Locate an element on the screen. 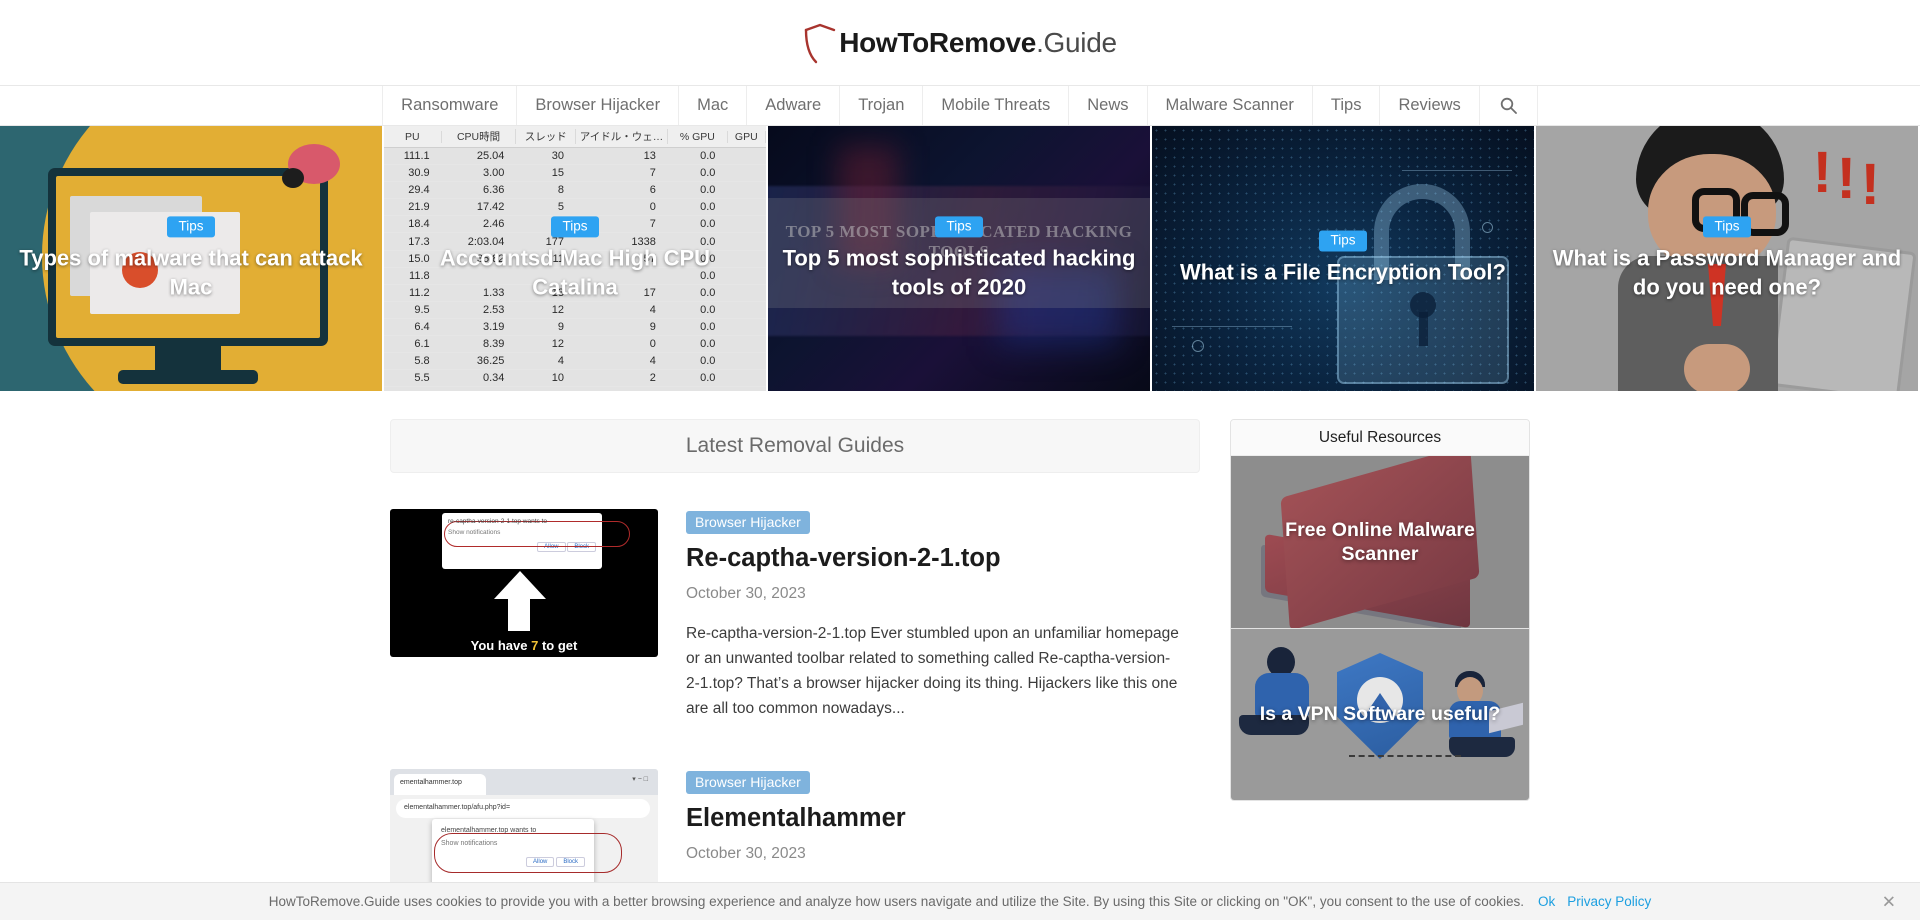 The height and width of the screenshot is (920, 1920). activity-monitor-row: 5.8 36.25 4 4 0.0 is located at coordinates (575, 362).